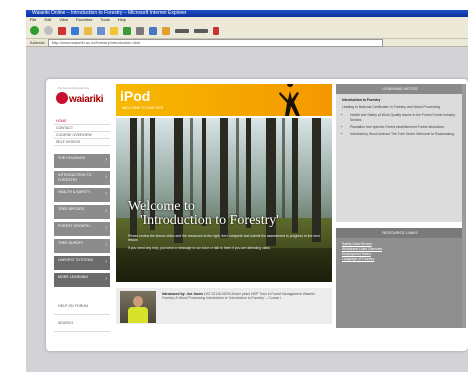 This screenshot has width=468, height=372. I want to click on topic-item: INTRODUCTION TO FORESTRY ›, so click(82, 178).